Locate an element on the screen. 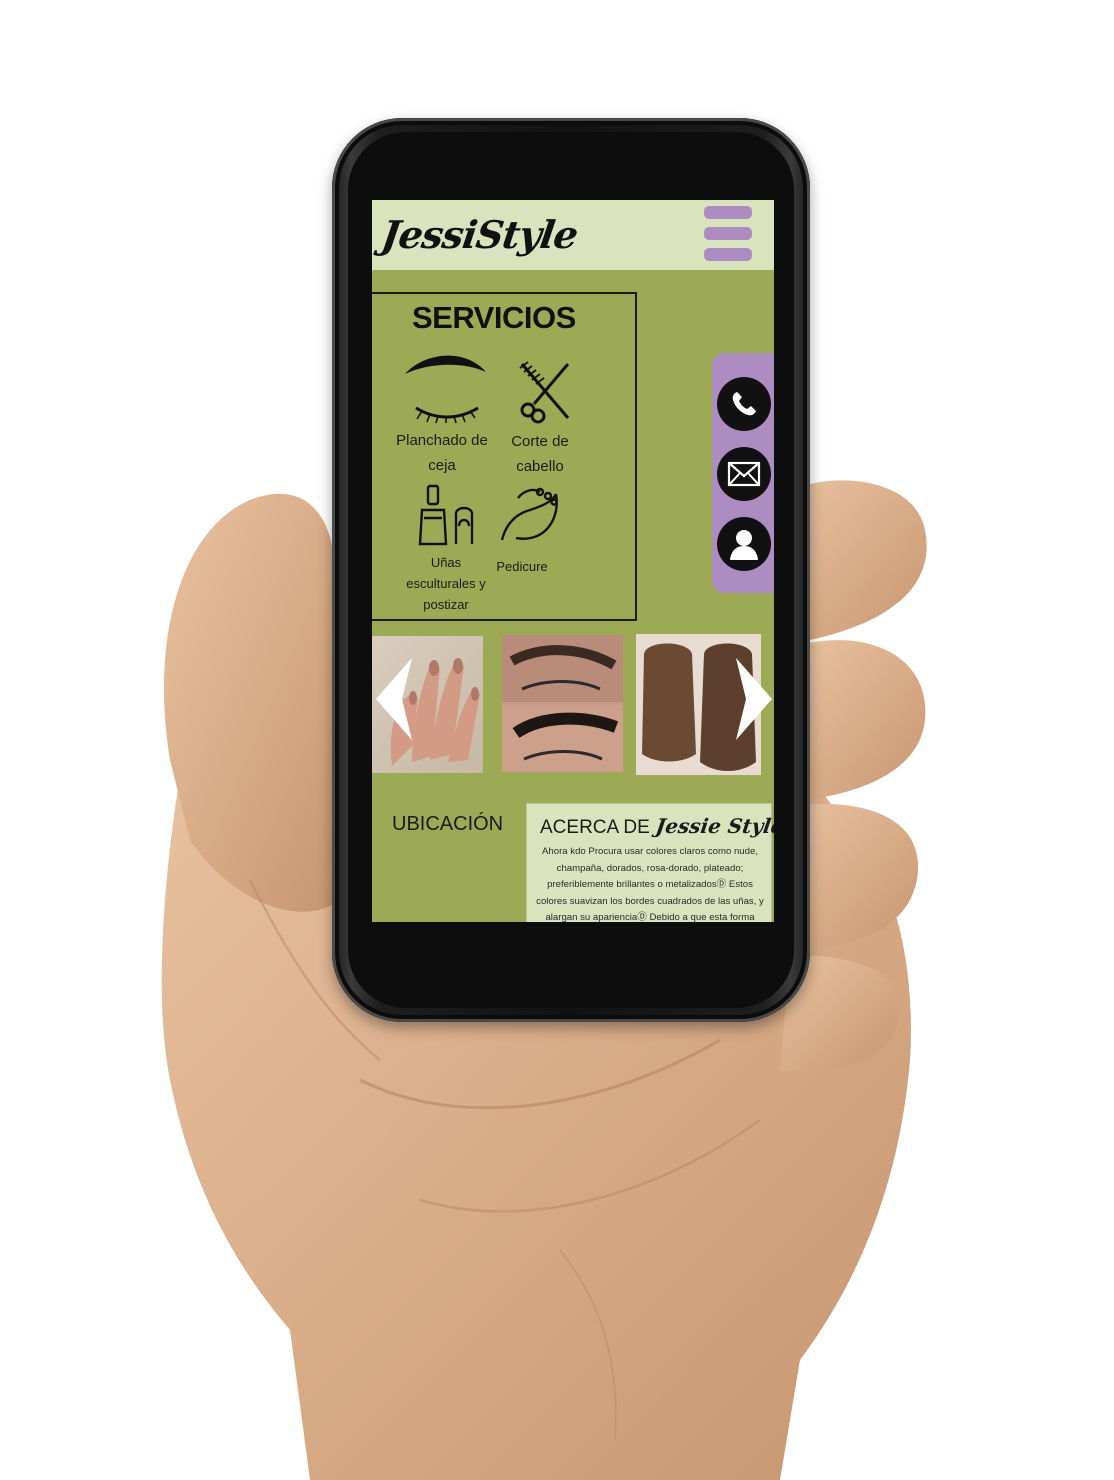 This screenshot has width=1114, height=1480. service-label-line: Uñas is located at coordinates (446, 562).